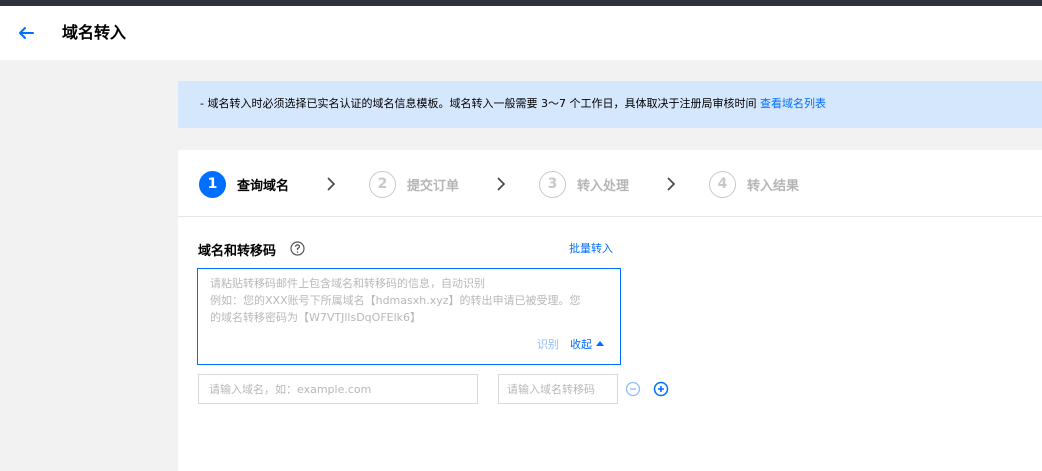  Describe the element at coordinates (548, 344) in the screenshot. I see `recognize-button: 识别` at that location.